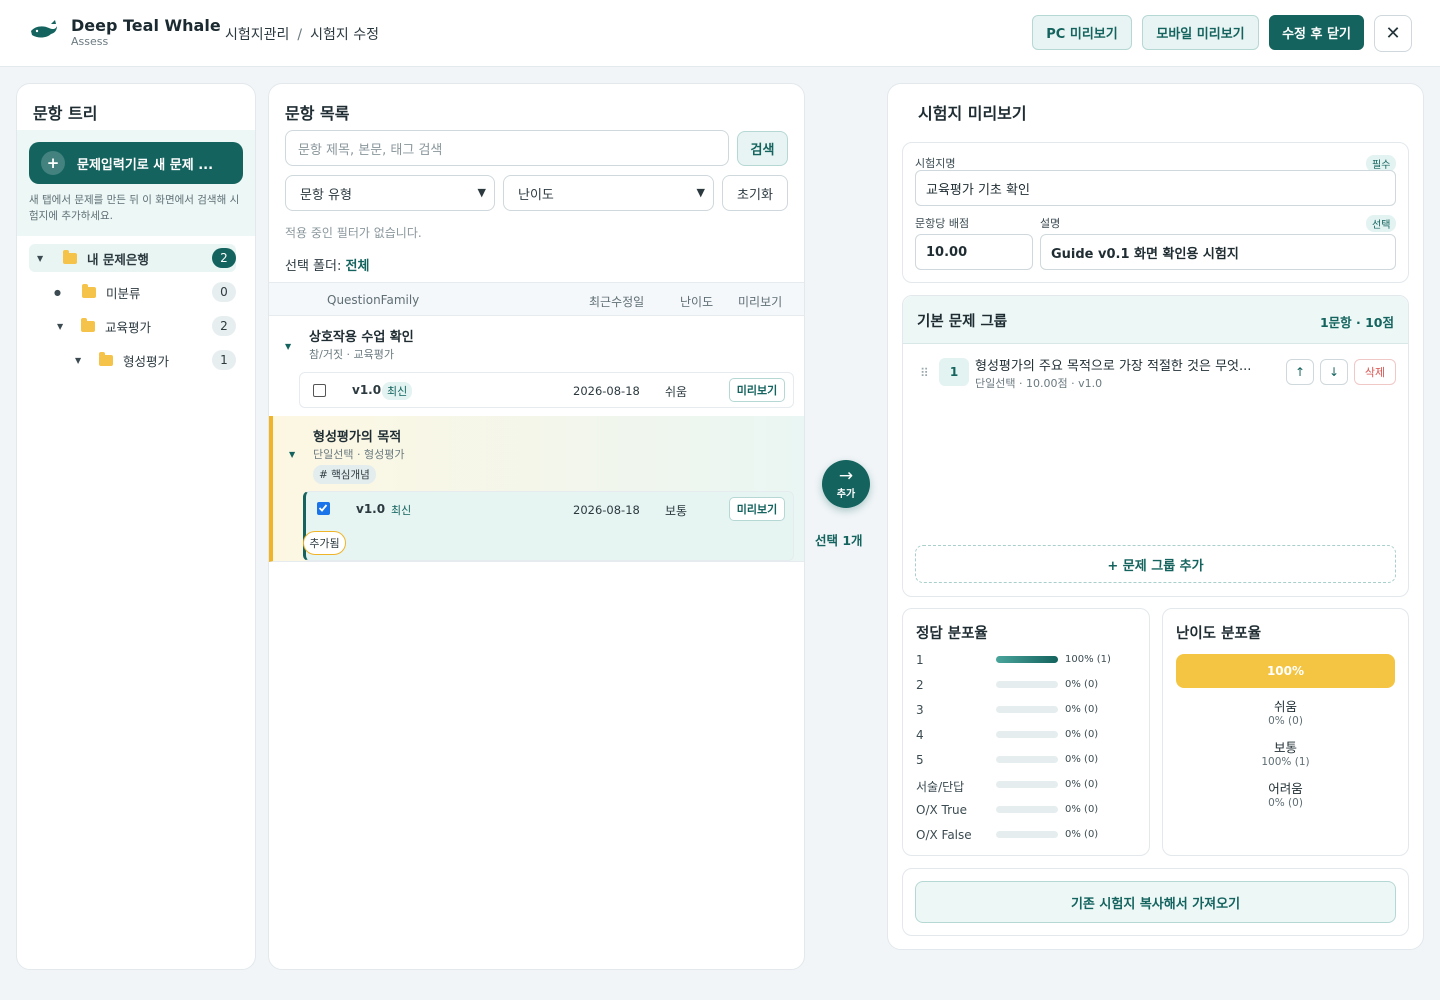  What do you see at coordinates (1155, 902) in the screenshot?
I see `copy-existing-exam-button: 기존 시험지 복사해서 가져오기` at bounding box center [1155, 902].